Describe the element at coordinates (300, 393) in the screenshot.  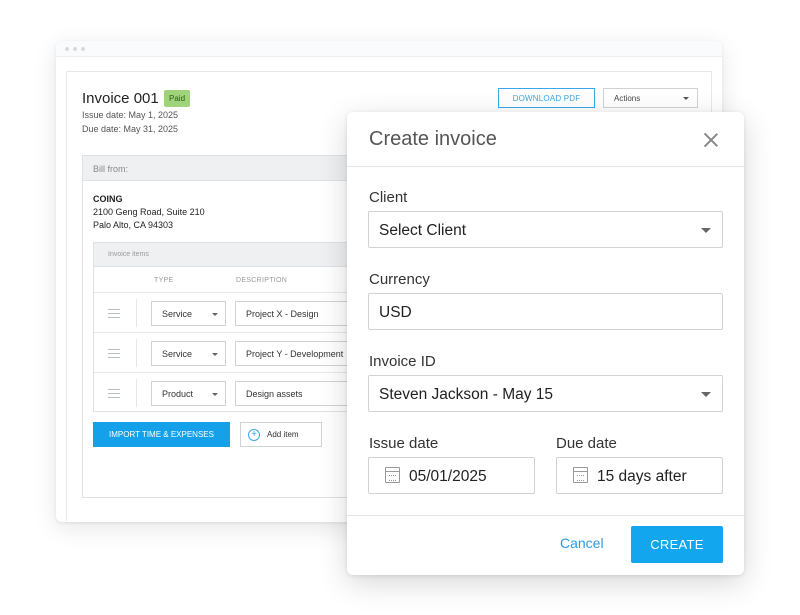
I see `item-description-field: Design assets` at that location.